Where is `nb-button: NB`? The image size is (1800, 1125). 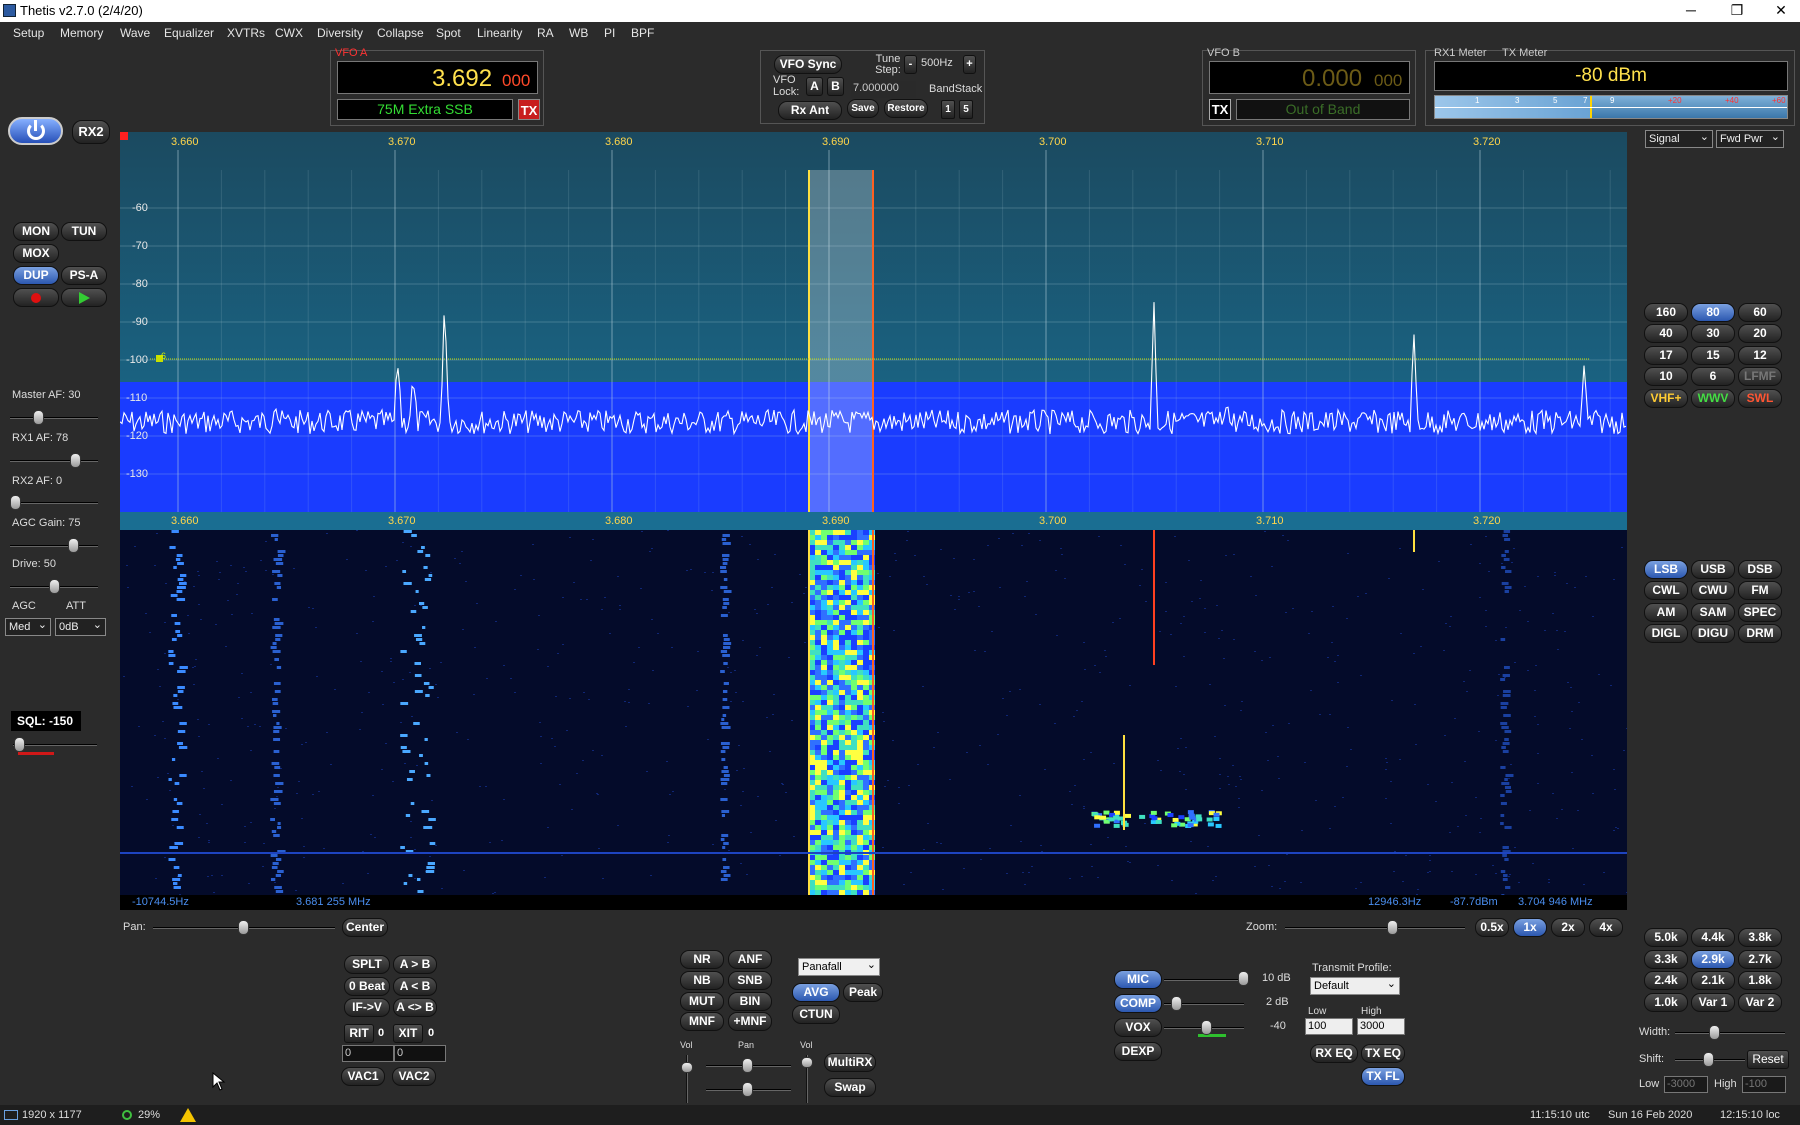
nb-button: NB is located at coordinates (702, 980).